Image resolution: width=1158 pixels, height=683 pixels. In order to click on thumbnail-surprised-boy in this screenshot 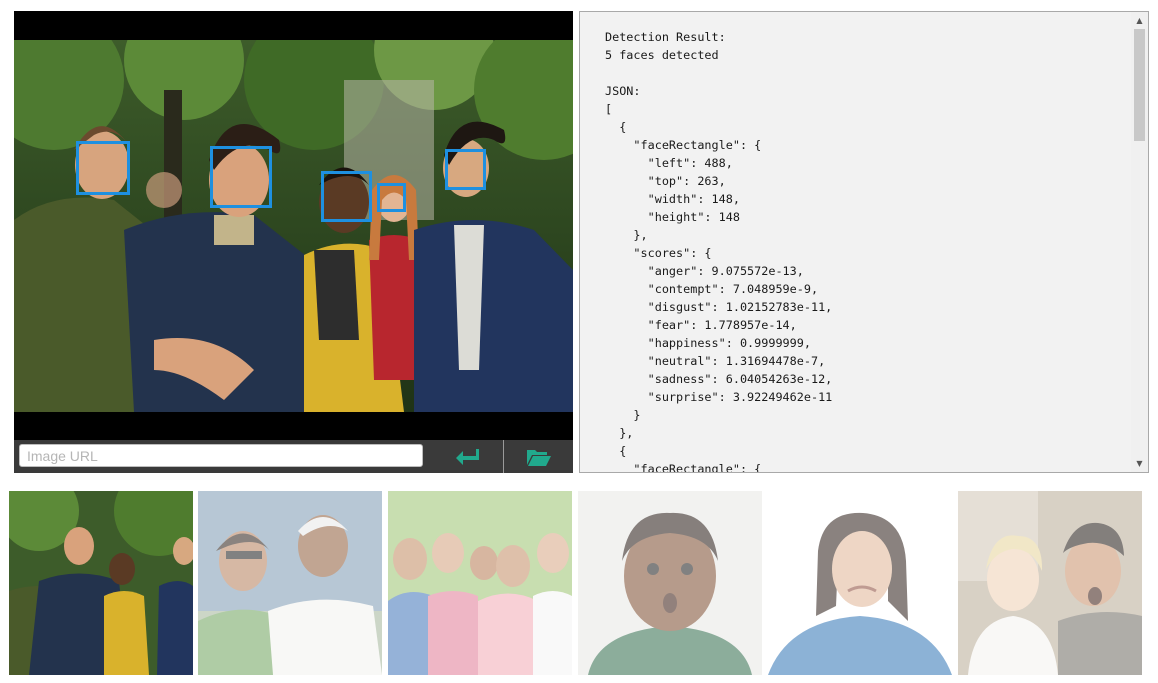, I will do `click(670, 583)`.